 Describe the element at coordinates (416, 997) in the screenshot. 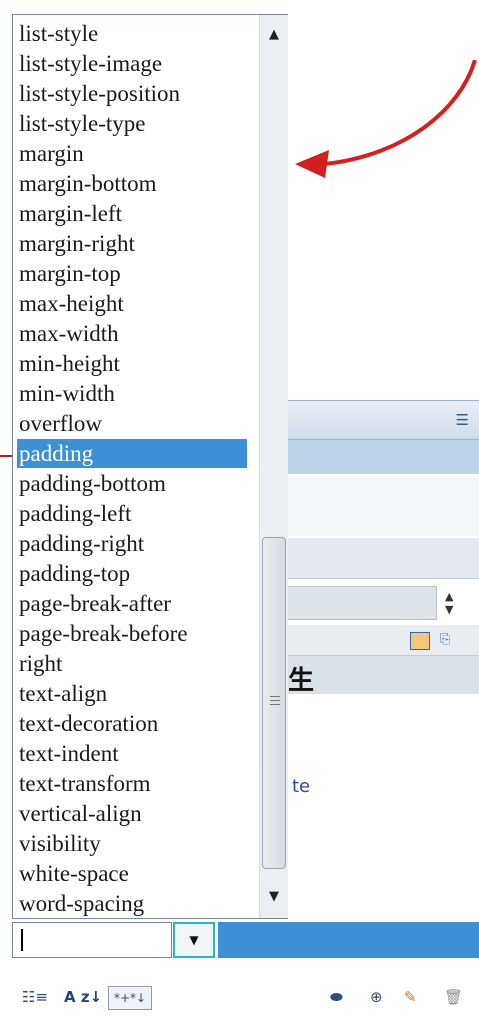

I see `edit-rule-icon: ✎` at that location.